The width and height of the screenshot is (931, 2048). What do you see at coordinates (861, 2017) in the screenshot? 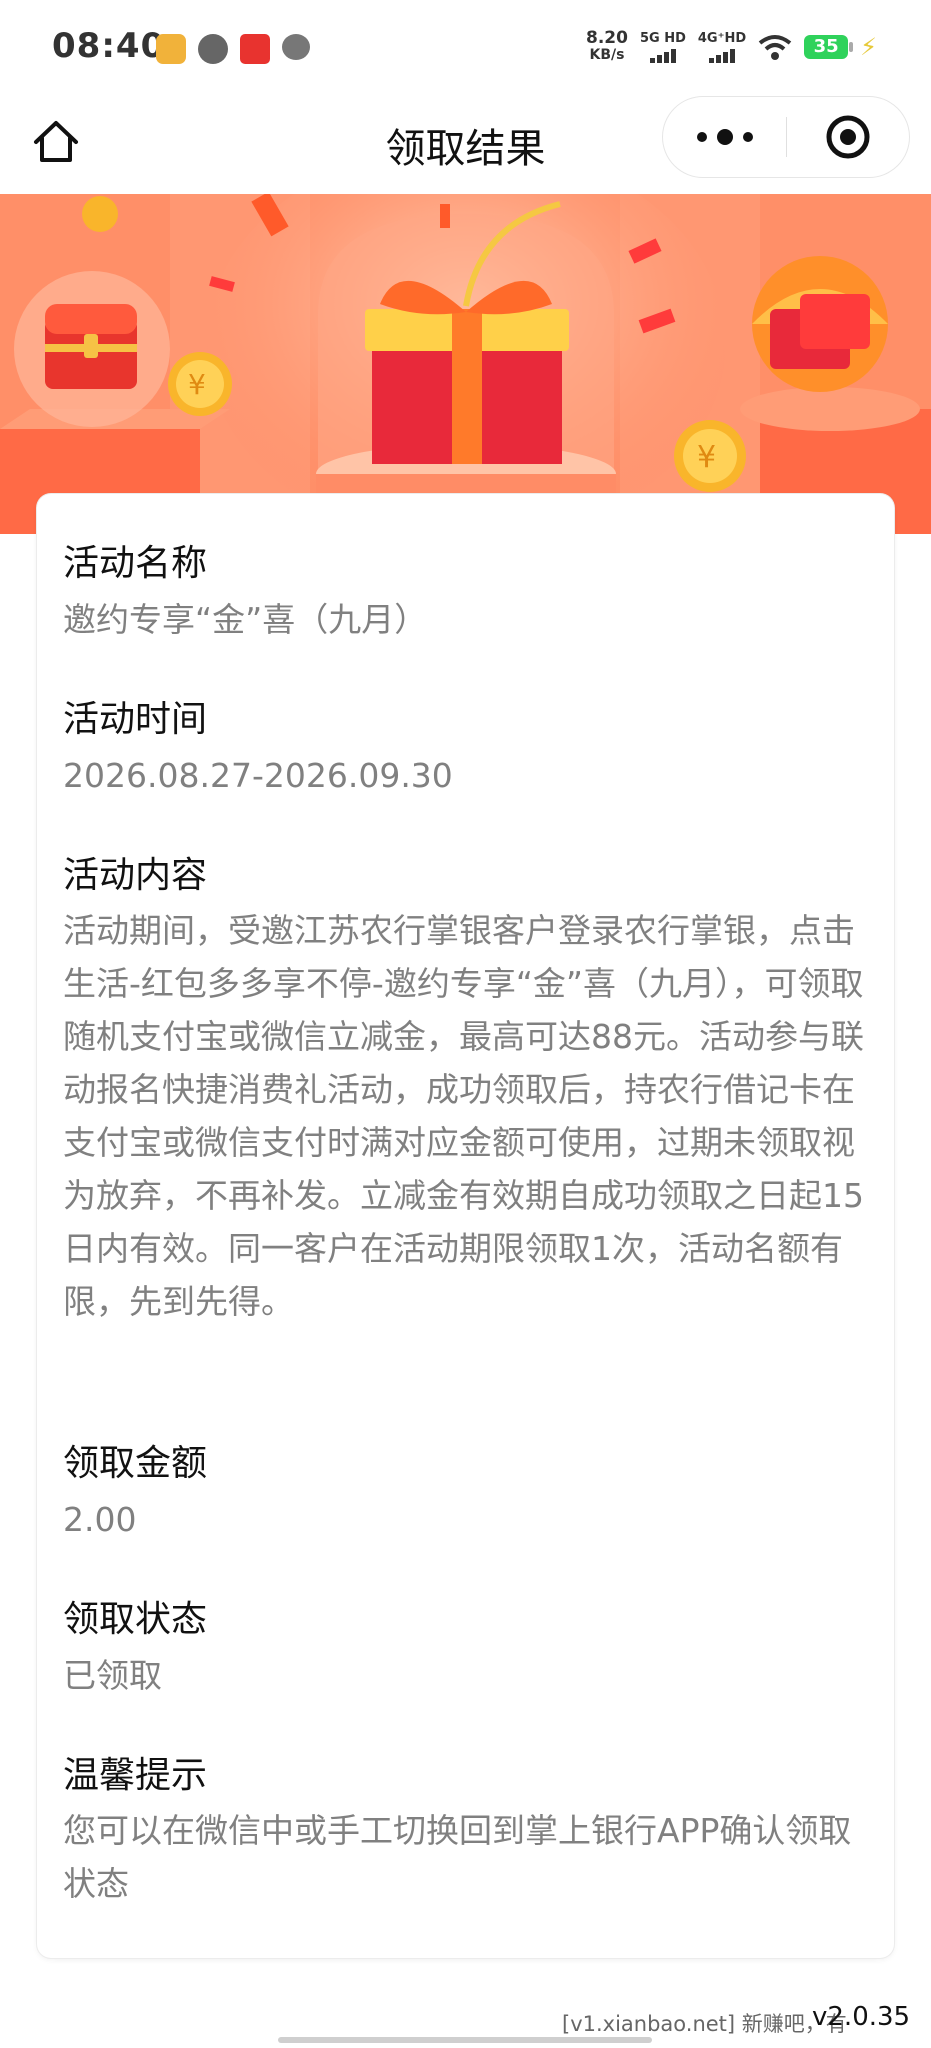
I see `version-label: v2.0.35` at bounding box center [861, 2017].